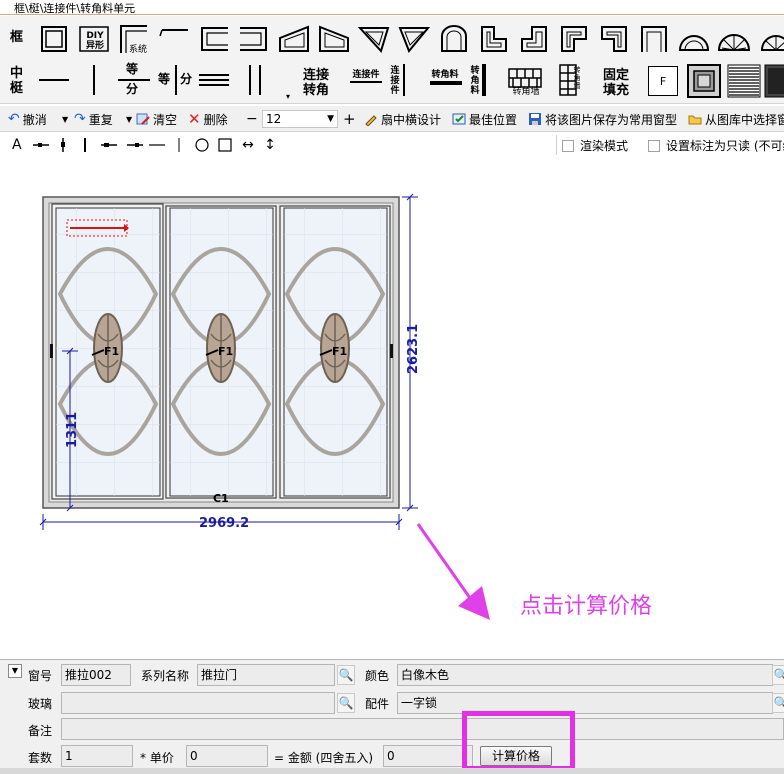 This screenshot has height=774, width=784. What do you see at coordinates (254, 39) in the screenshot?
I see `frame-right-c-tool` at bounding box center [254, 39].